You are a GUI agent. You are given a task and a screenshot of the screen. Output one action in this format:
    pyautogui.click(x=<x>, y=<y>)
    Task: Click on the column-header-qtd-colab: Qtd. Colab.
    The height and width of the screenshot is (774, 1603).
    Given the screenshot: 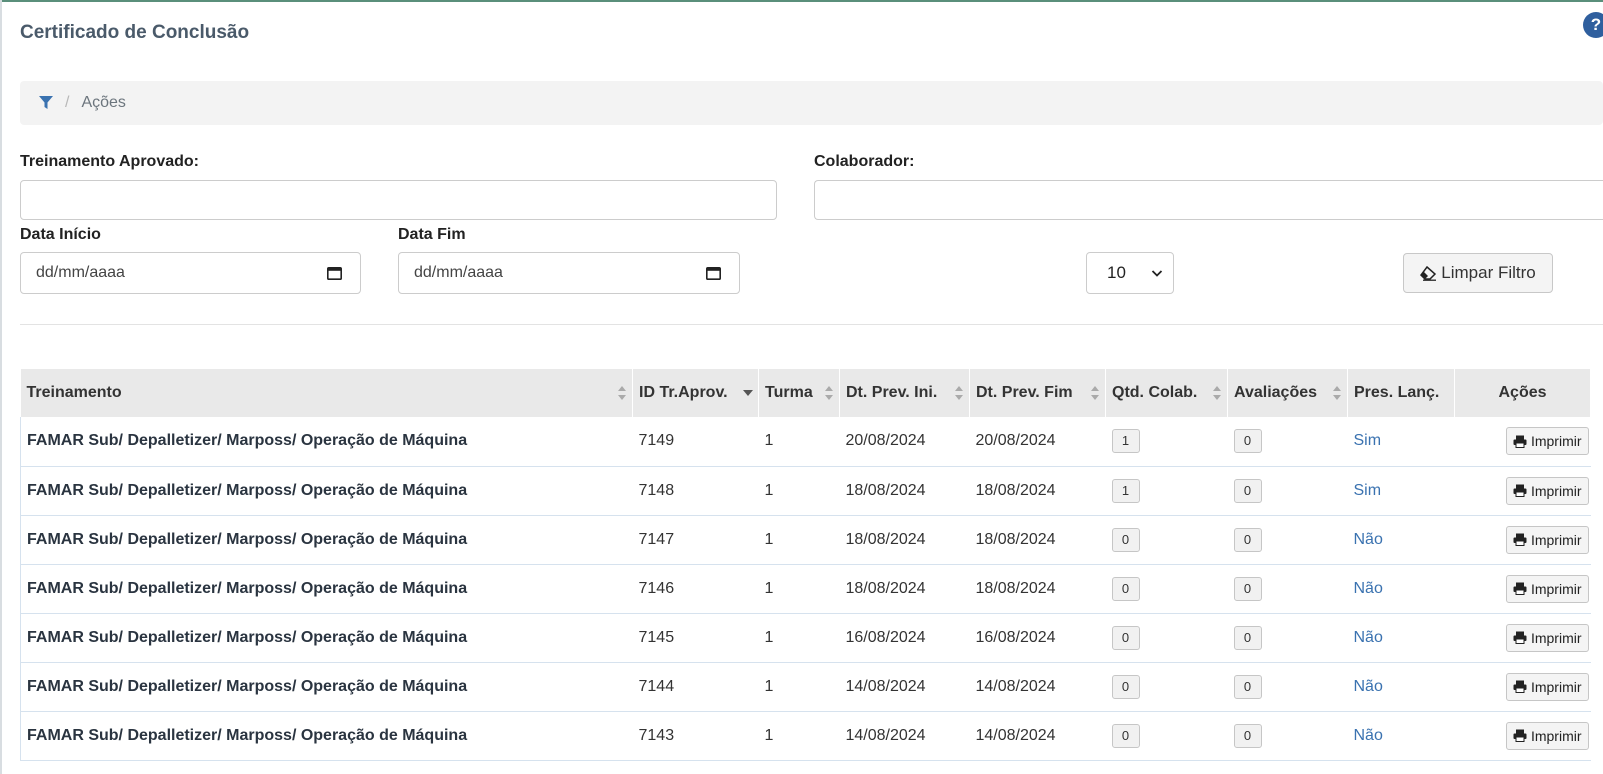 What is the action you would take?
    pyautogui.click(x=1166, y=393)
    